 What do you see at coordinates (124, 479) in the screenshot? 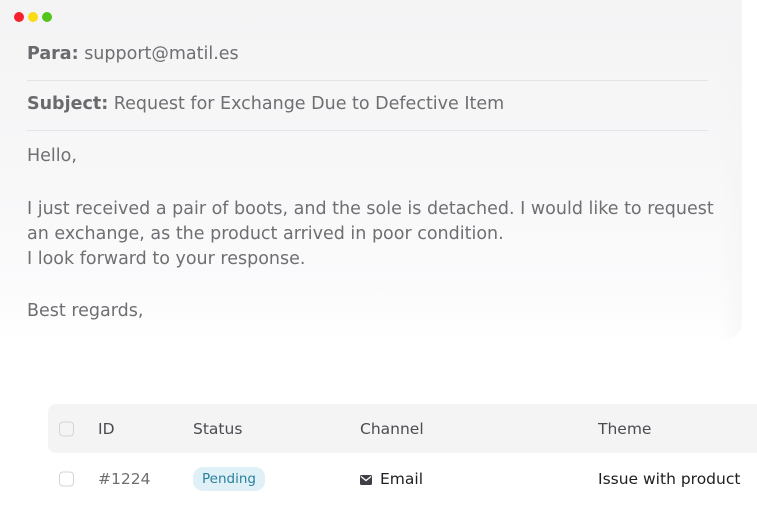
I see `ticket-id: #1224` at bounding box center [124, 479].